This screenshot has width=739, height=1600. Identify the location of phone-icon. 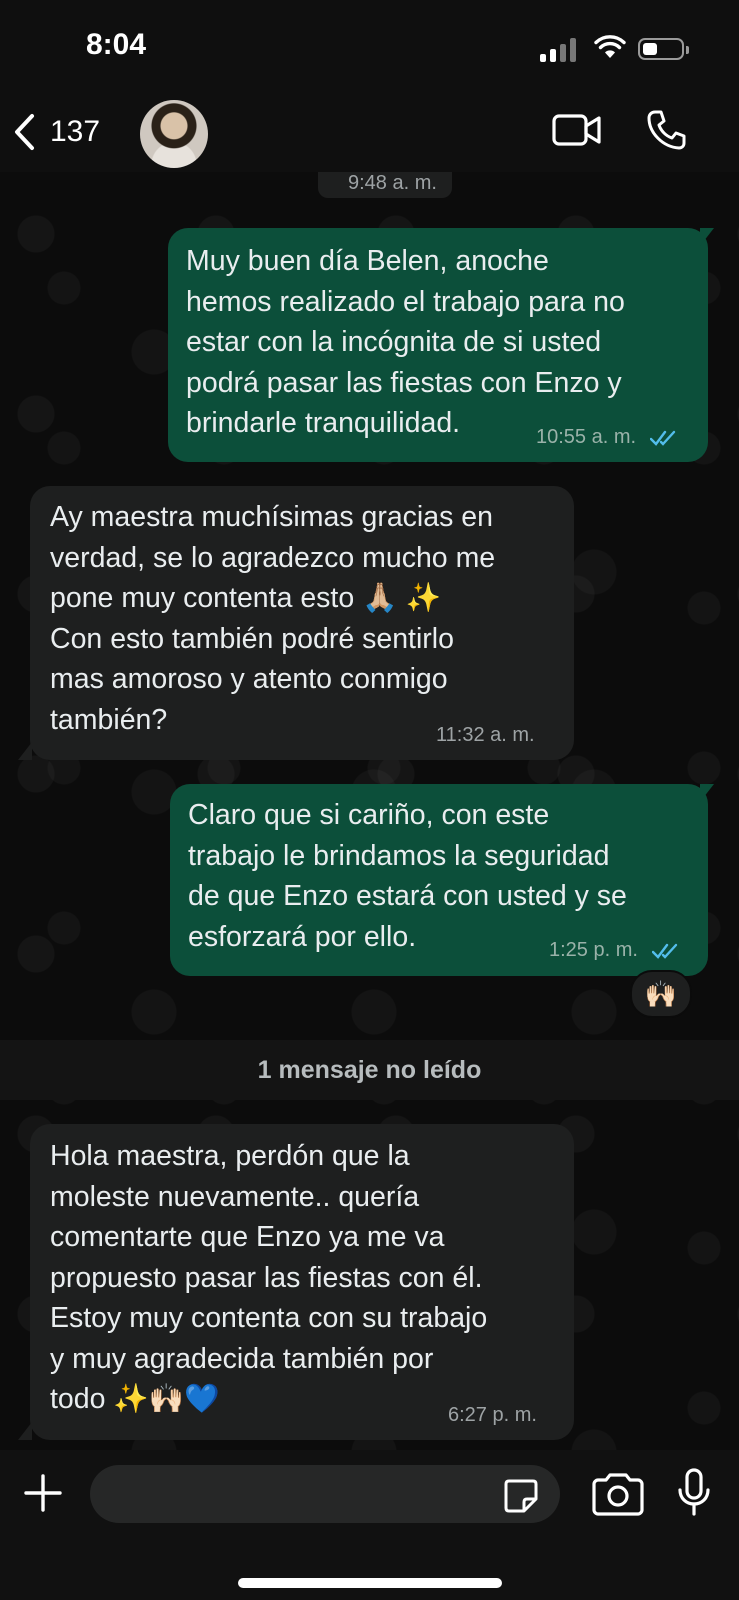
(666, 130).